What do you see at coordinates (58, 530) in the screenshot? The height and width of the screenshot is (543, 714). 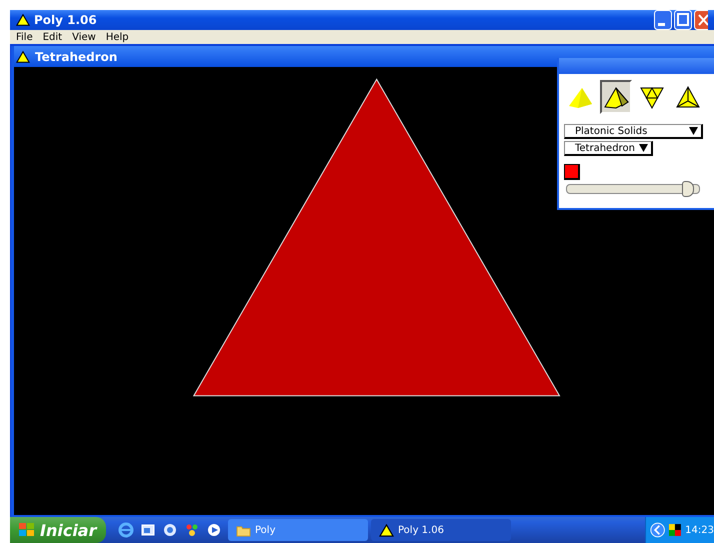 I see `start-button: Iniciar` at bounding box center [58, 530].